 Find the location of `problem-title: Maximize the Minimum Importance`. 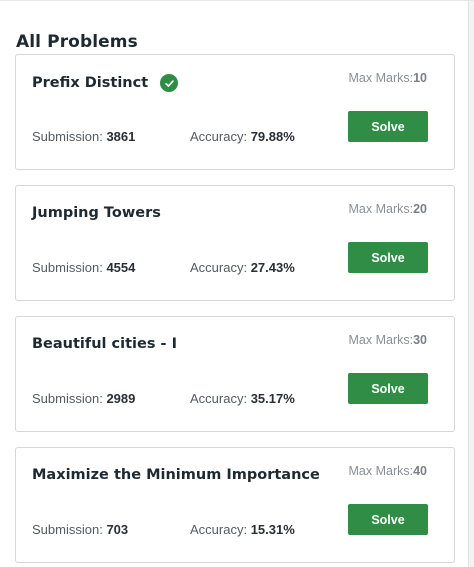

problem-title: Maximize the Minimum Importance is located at coordinates (176, 475).